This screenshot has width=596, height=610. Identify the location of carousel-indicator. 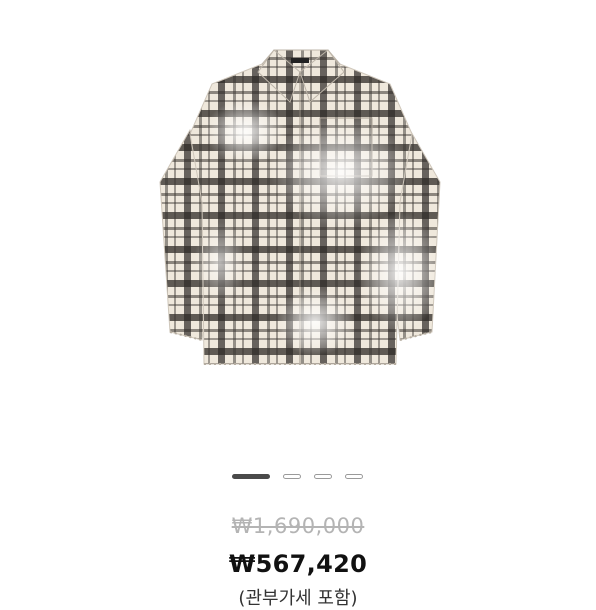
(298, 479).